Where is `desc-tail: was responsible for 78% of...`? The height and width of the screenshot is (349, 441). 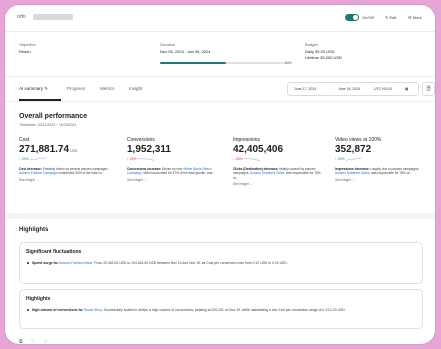
desc-tail: was responsible for 78% of... is located at coordinates (391, 173).